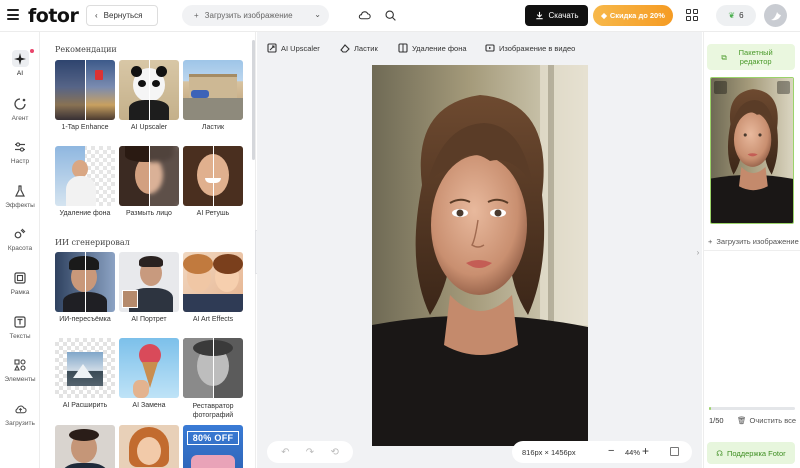 The width and height of the screenshot is (800, 468). I want to click on tool-tile-ai-reshoot: ИИ-пересъёмка, so click(85, 287).